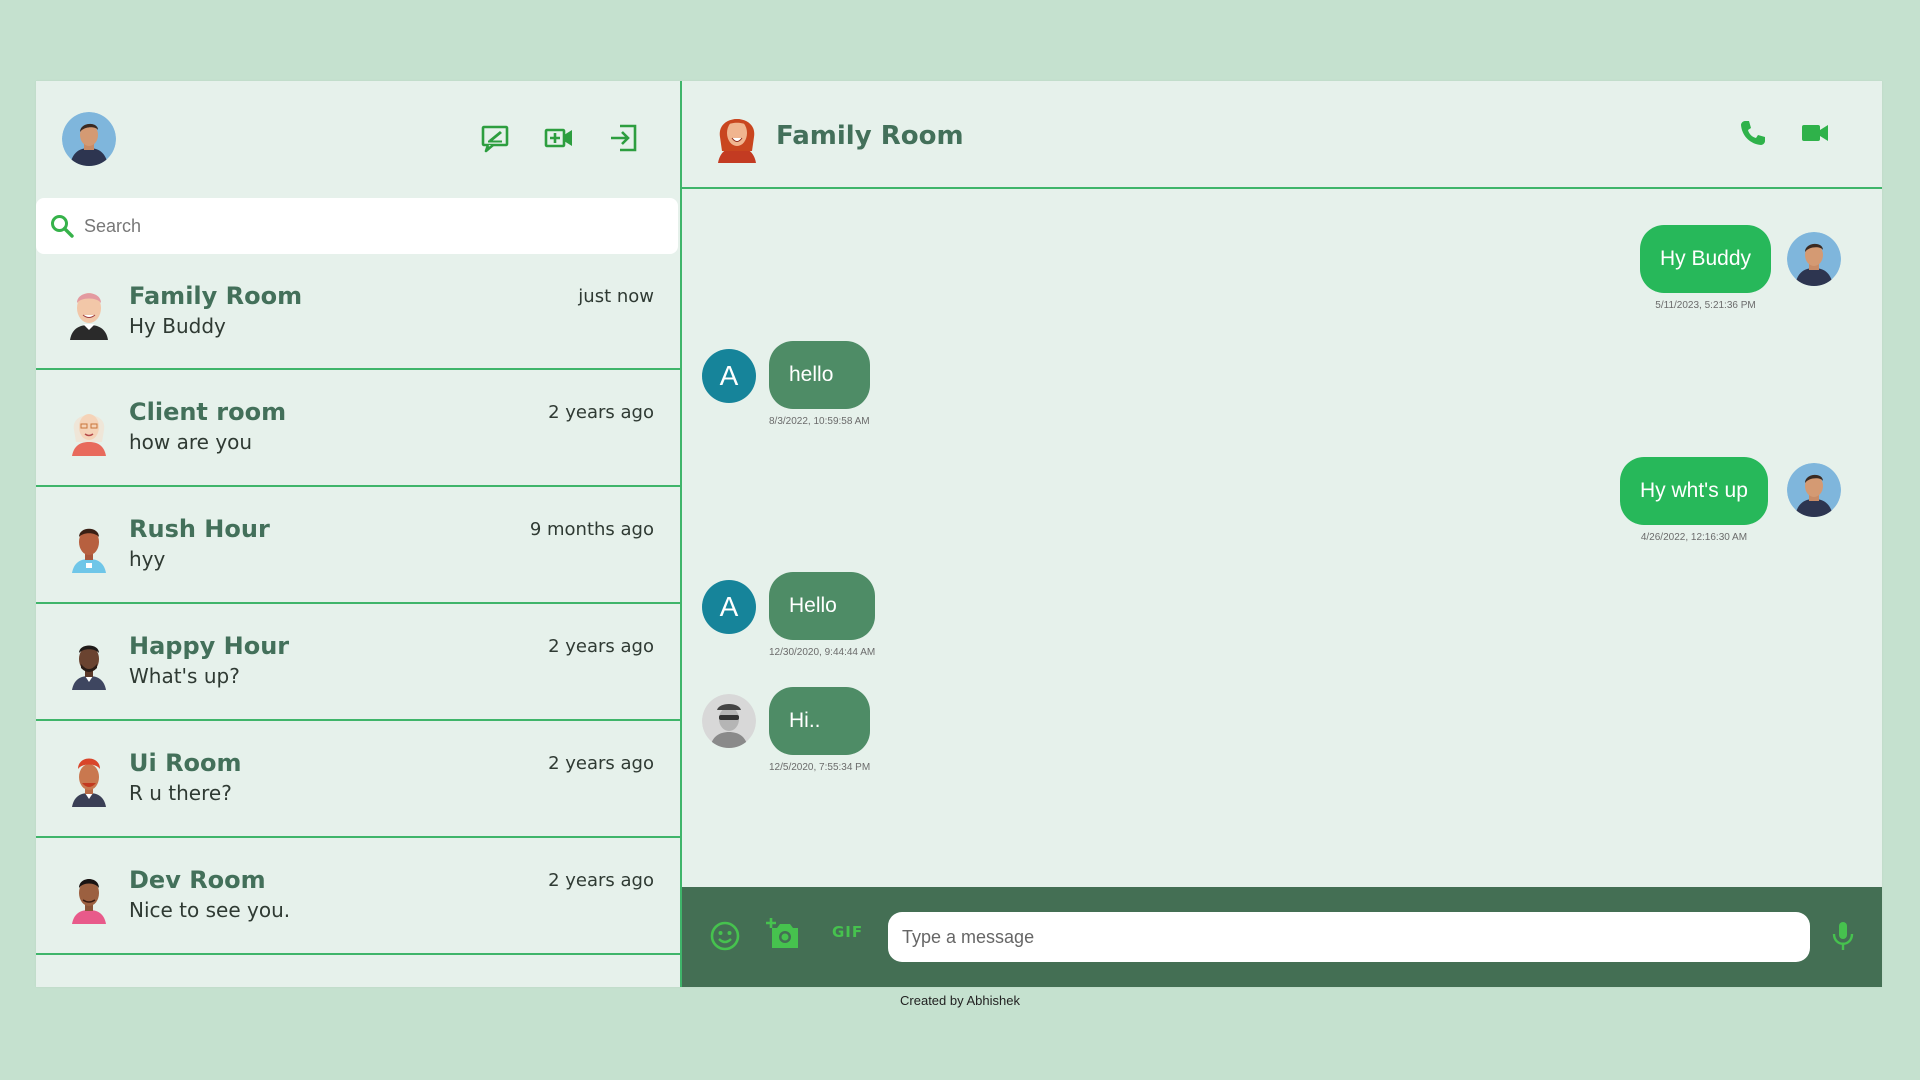 The height and width of the screenshot is (1080, 1920). I want to click on room-time: 9 months ago, so click(591, 529).